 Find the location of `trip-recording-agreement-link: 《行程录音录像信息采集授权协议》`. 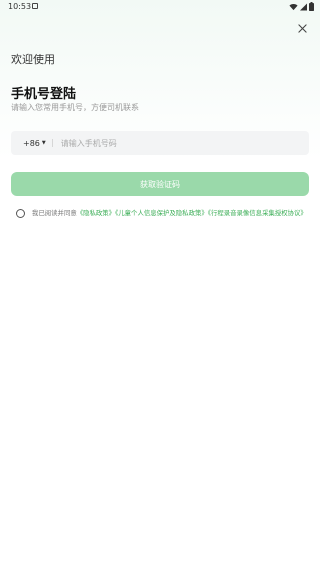

trip-recording-agreement-link: 《行程录音录像信息采集授权协议》 is located at coordinates (257, 213).